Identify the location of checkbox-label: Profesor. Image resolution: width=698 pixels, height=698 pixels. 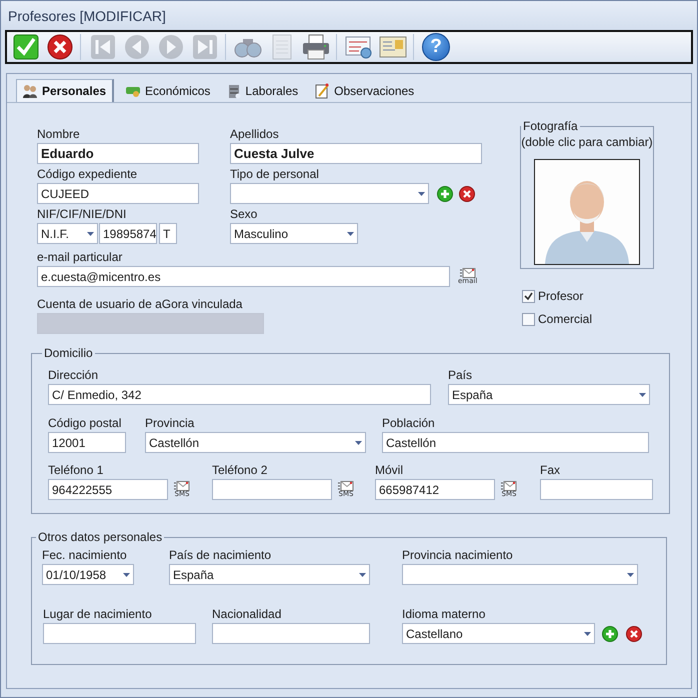
(561, 296).